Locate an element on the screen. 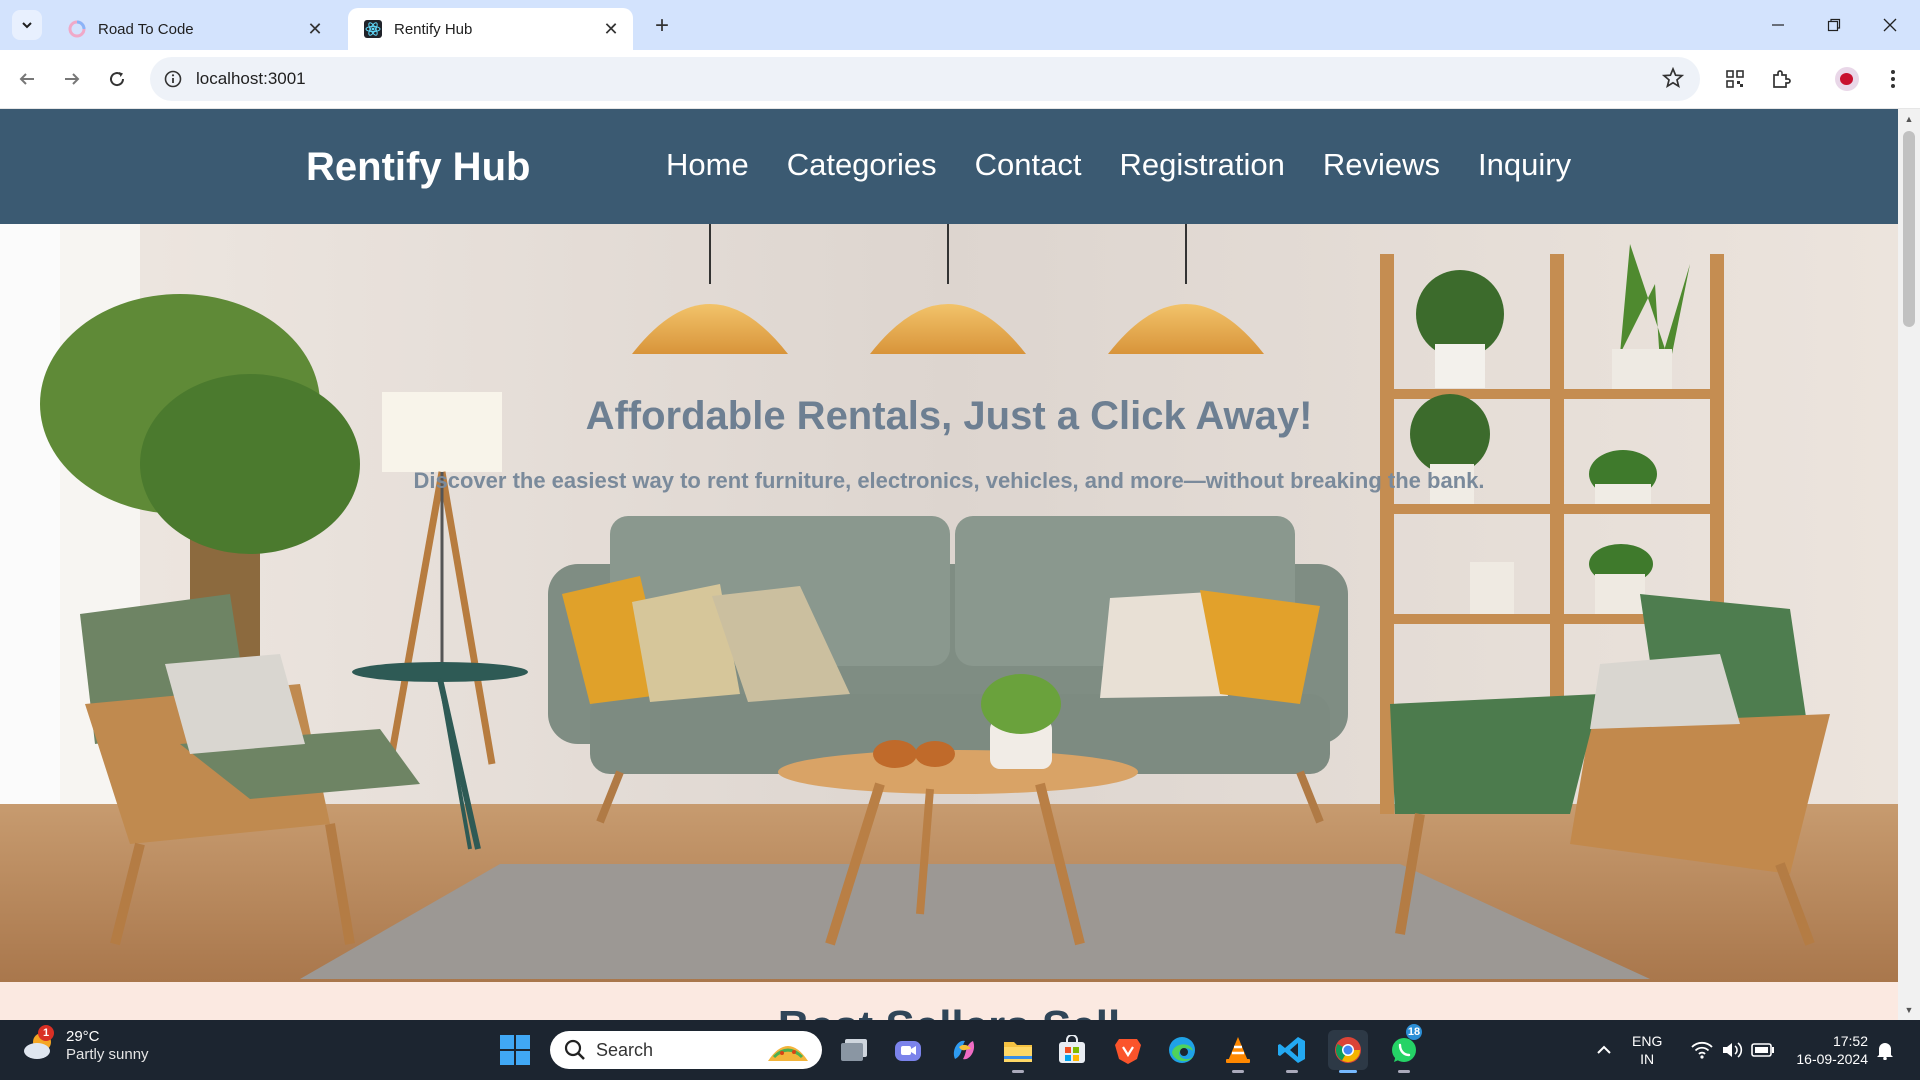  nav-registration: Registration is located at coordinates (1201, 165).